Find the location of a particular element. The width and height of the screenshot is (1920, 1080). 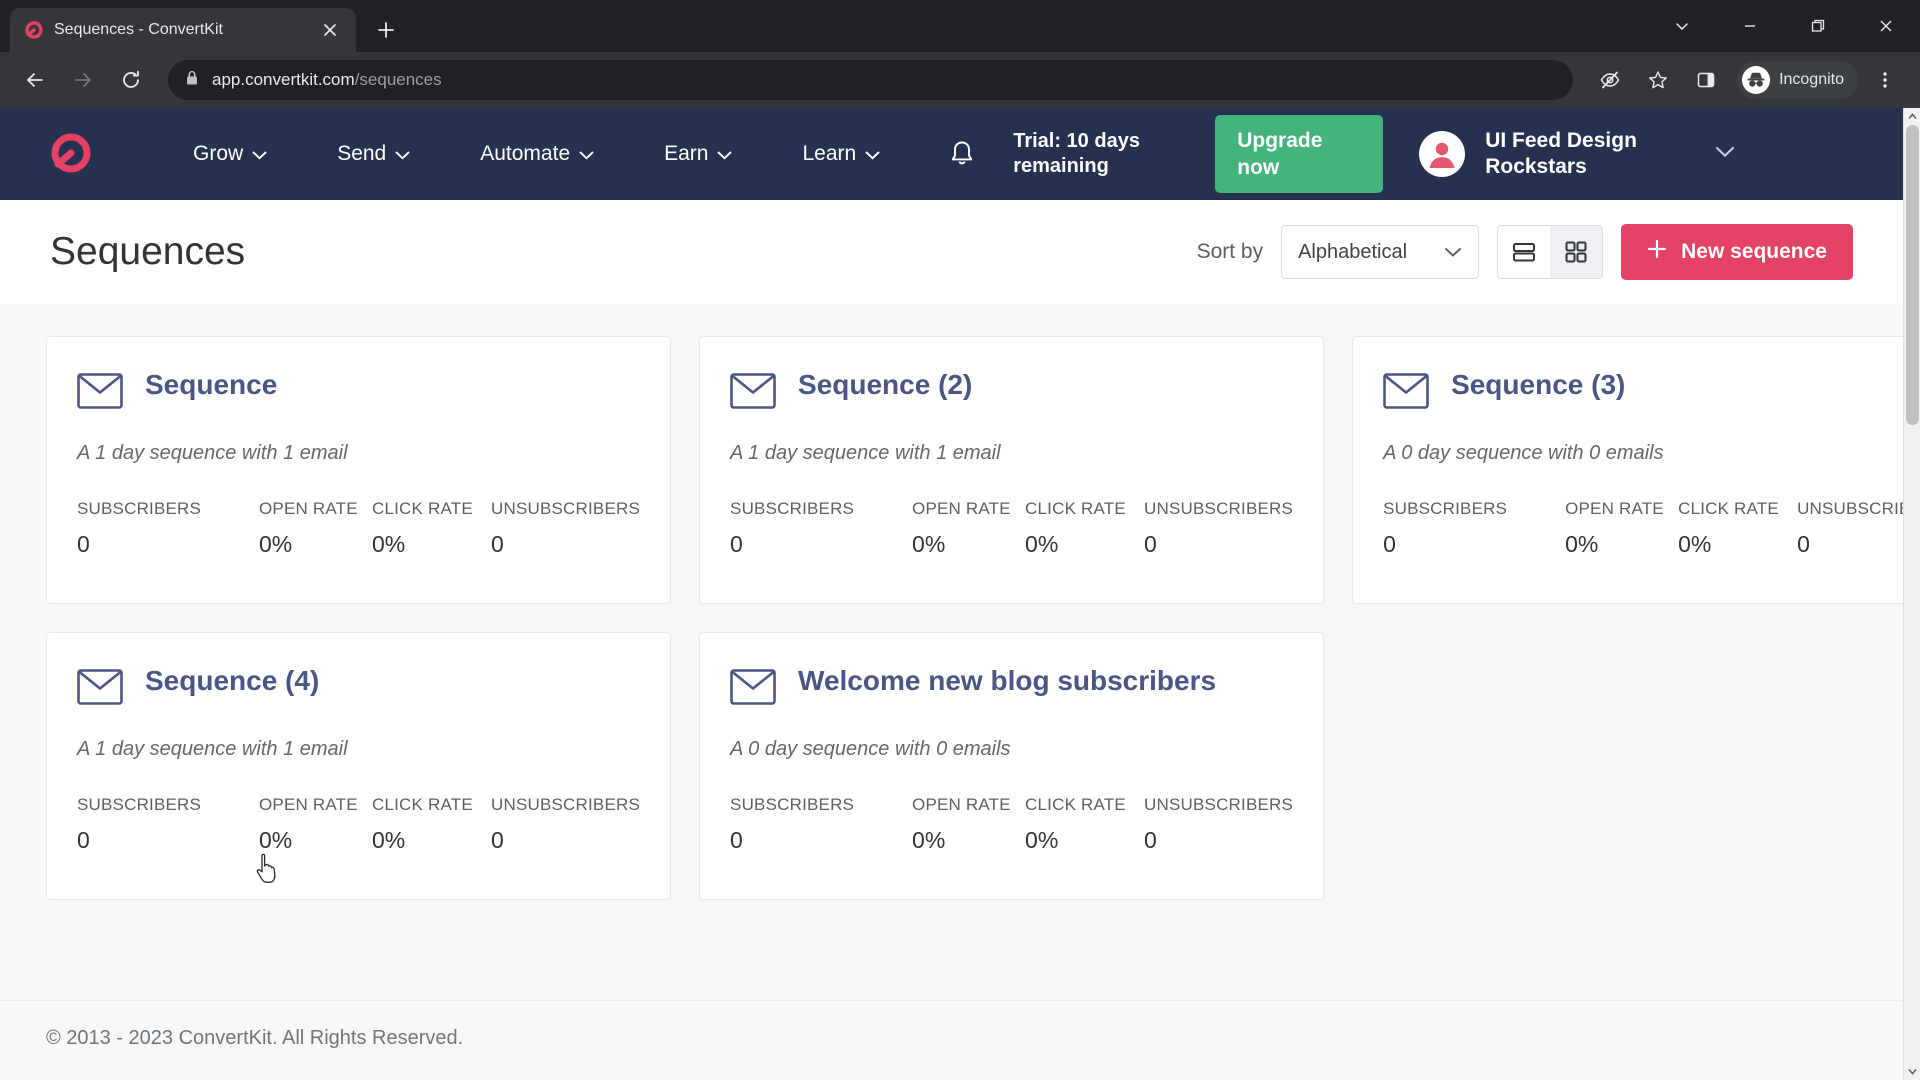

new-sequence-label: New sequence is located at coordinates (1754, 251).